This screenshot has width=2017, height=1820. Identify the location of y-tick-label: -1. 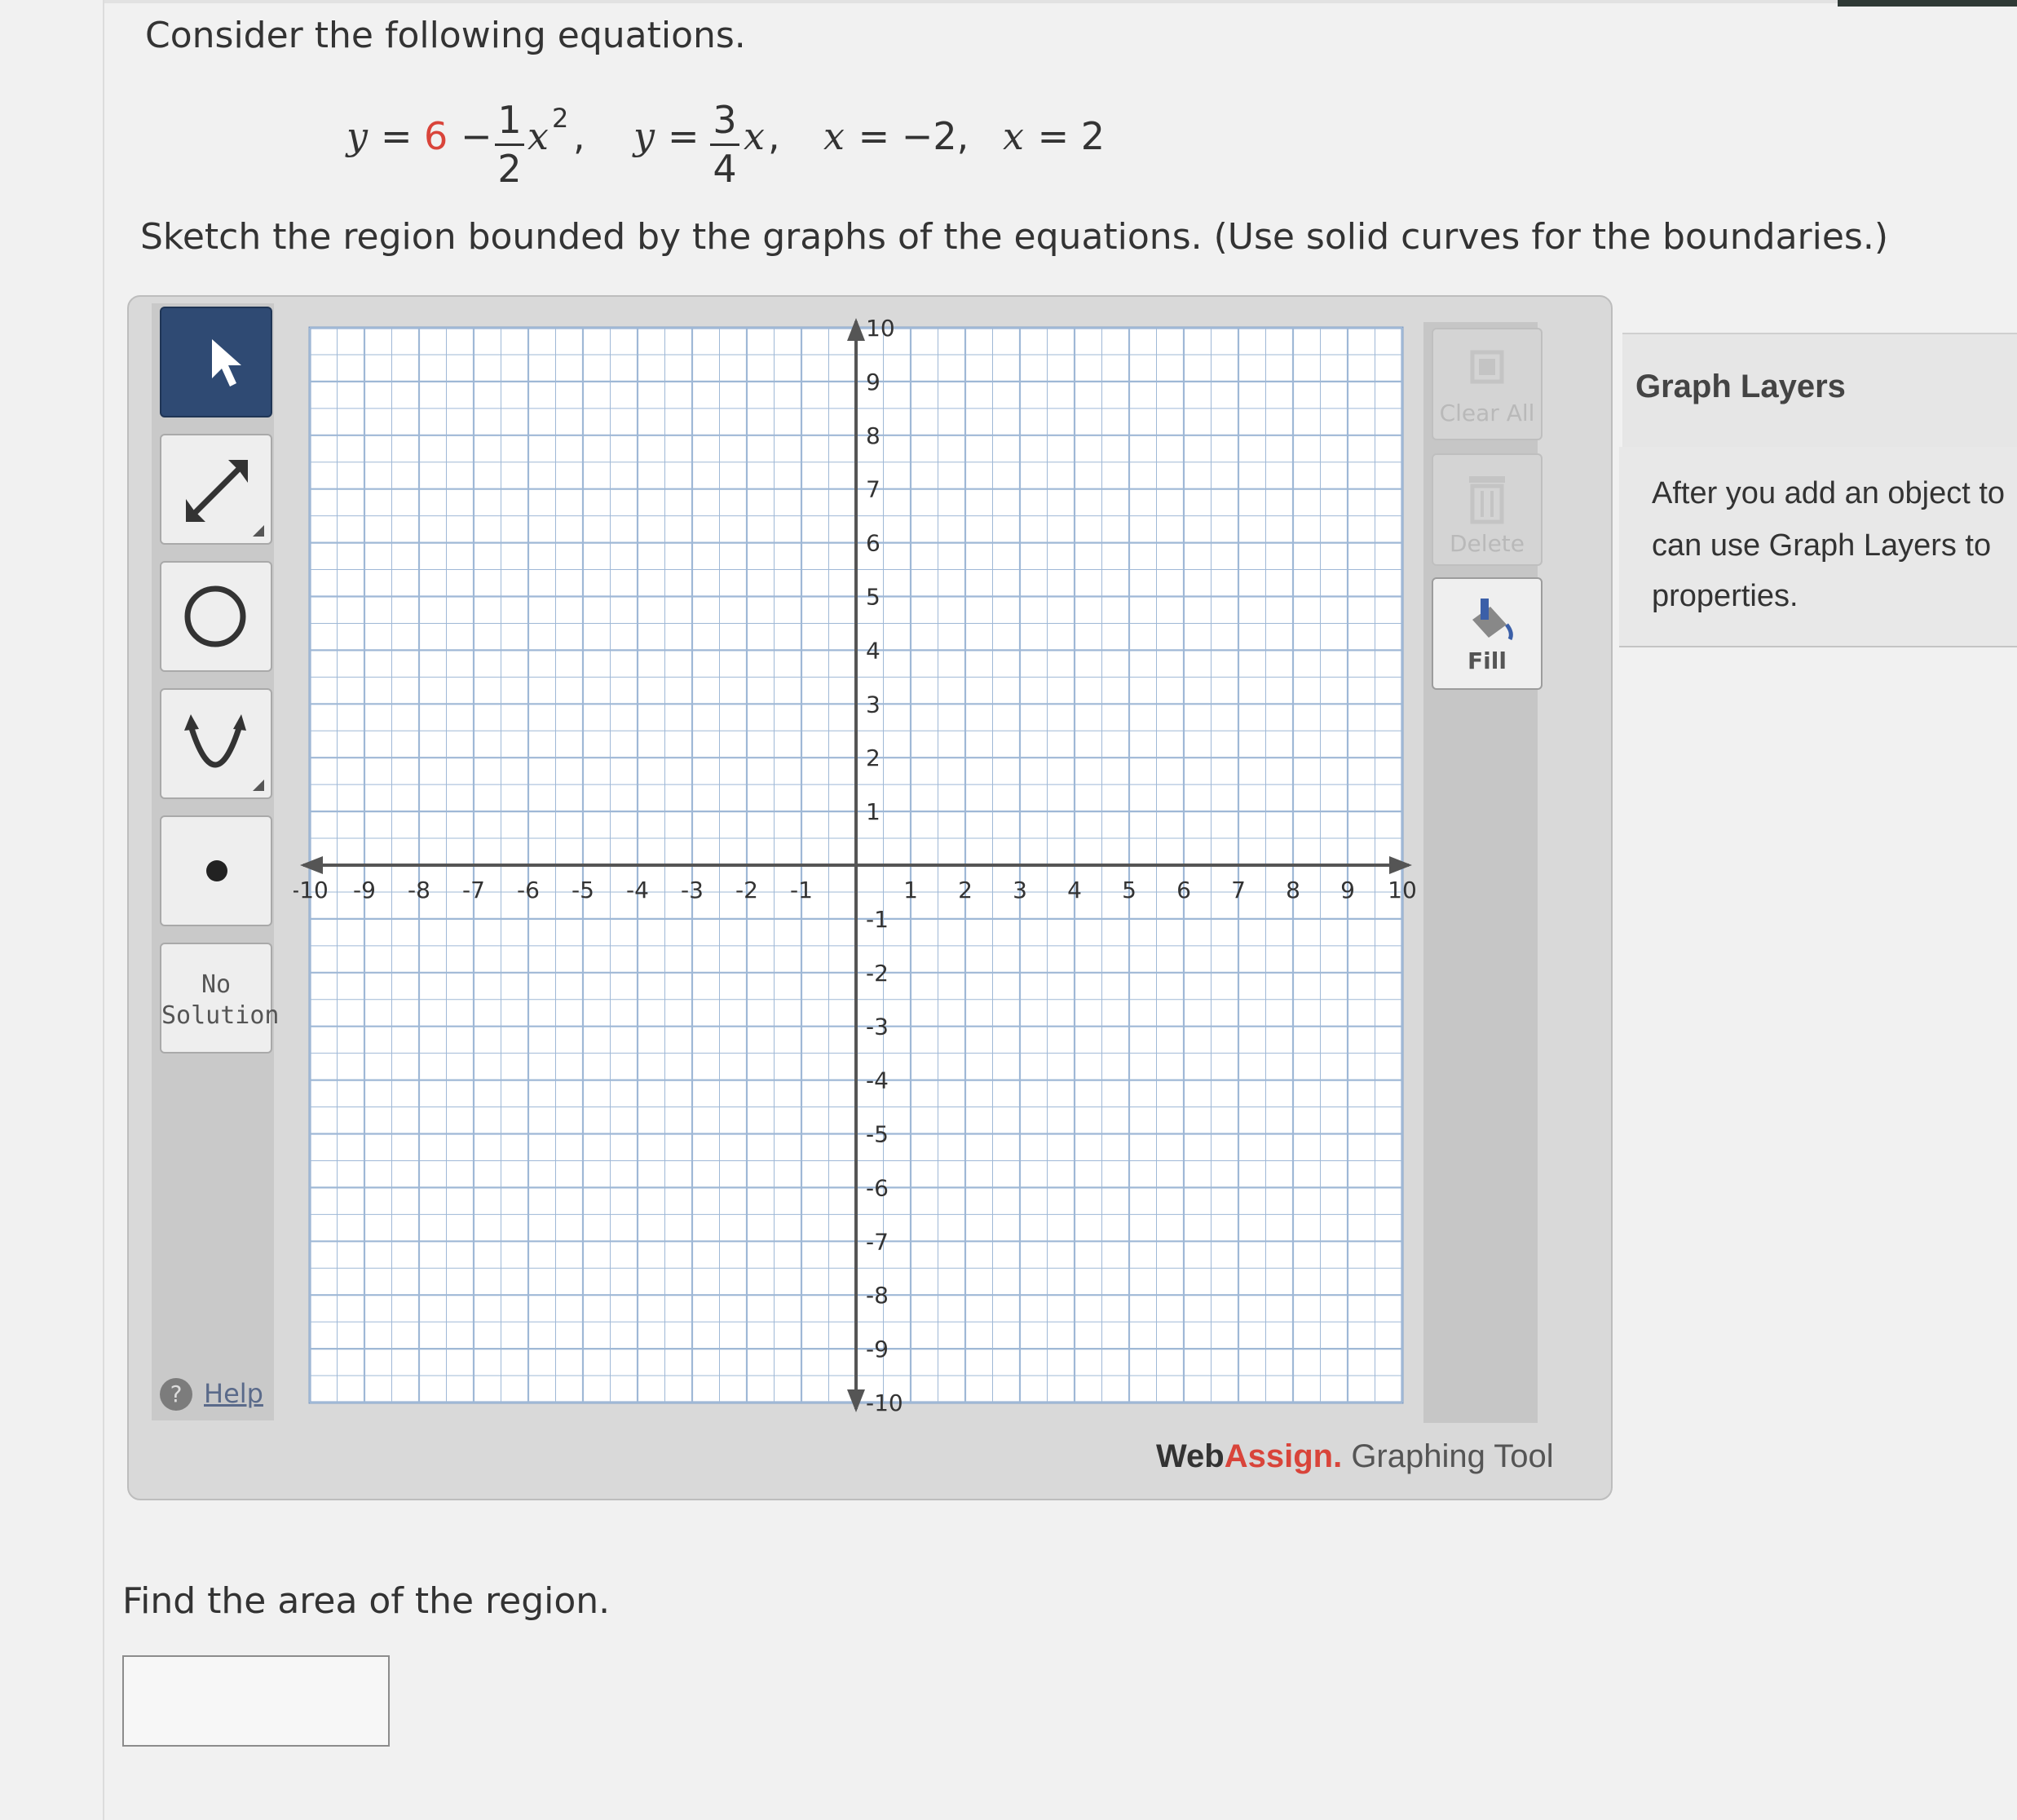
(877, 919).